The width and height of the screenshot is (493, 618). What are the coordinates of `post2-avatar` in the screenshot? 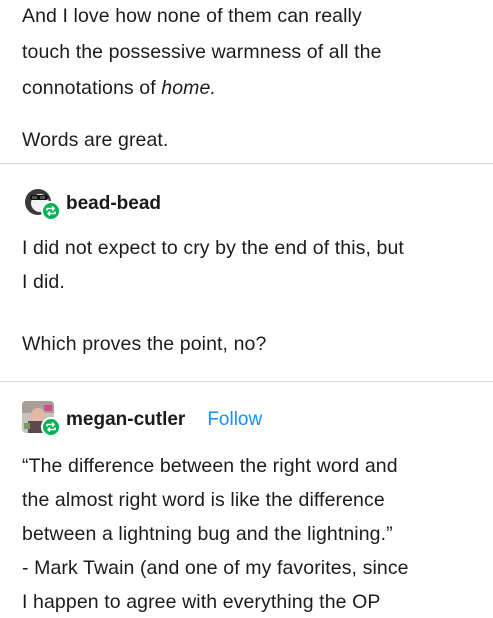 It's located at (41, 204).